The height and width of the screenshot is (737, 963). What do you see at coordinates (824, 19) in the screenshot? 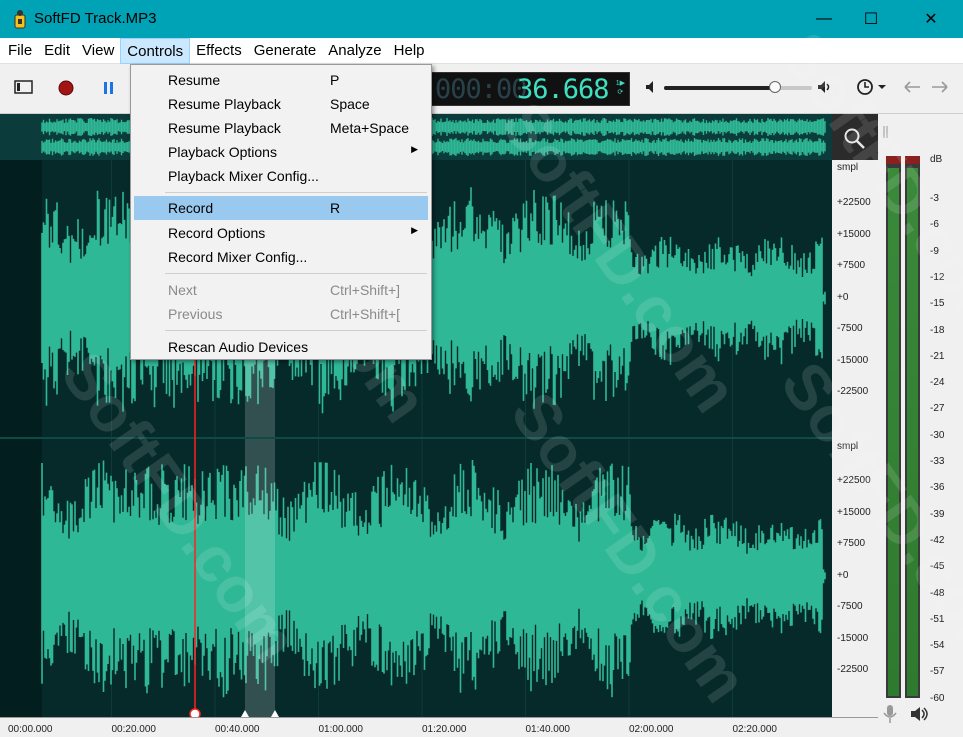
I see `minimize-button: —` at bounding box center [824, 19].